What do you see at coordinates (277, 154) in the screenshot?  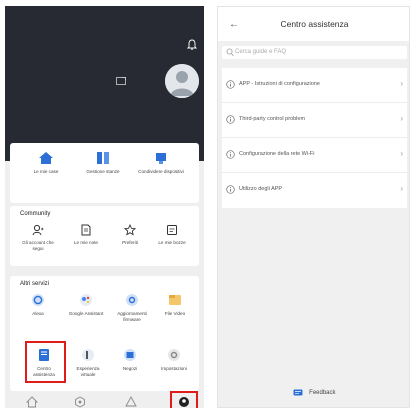 I see `list-item-label: Configurazione della rete Wi-Fi` at bounding box center [277, 154].